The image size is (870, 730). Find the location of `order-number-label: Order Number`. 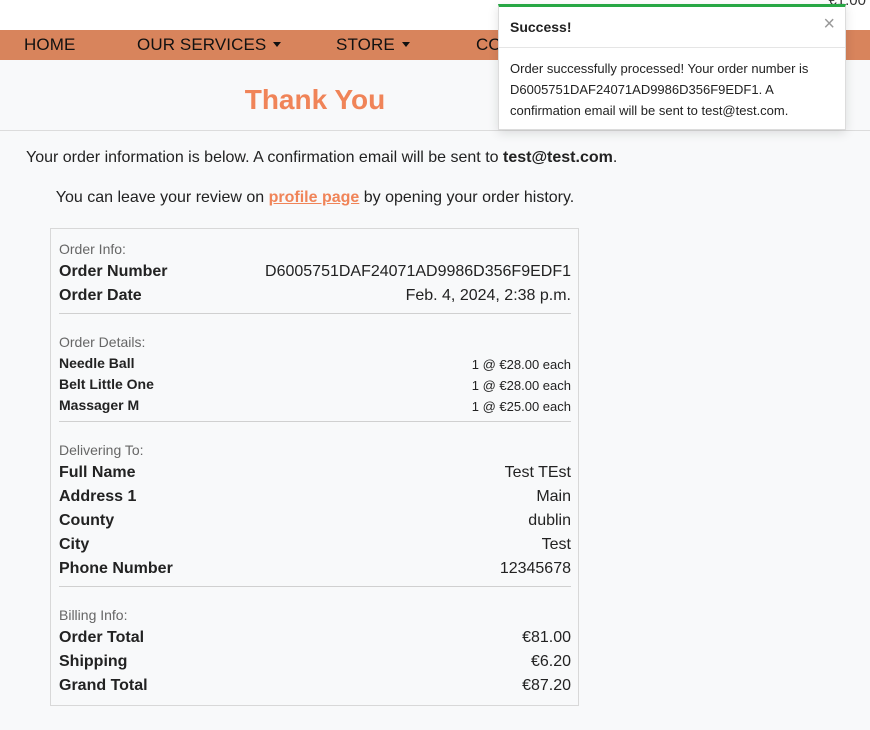

order-number-label: Order Number is located at coordinates (113, 271).